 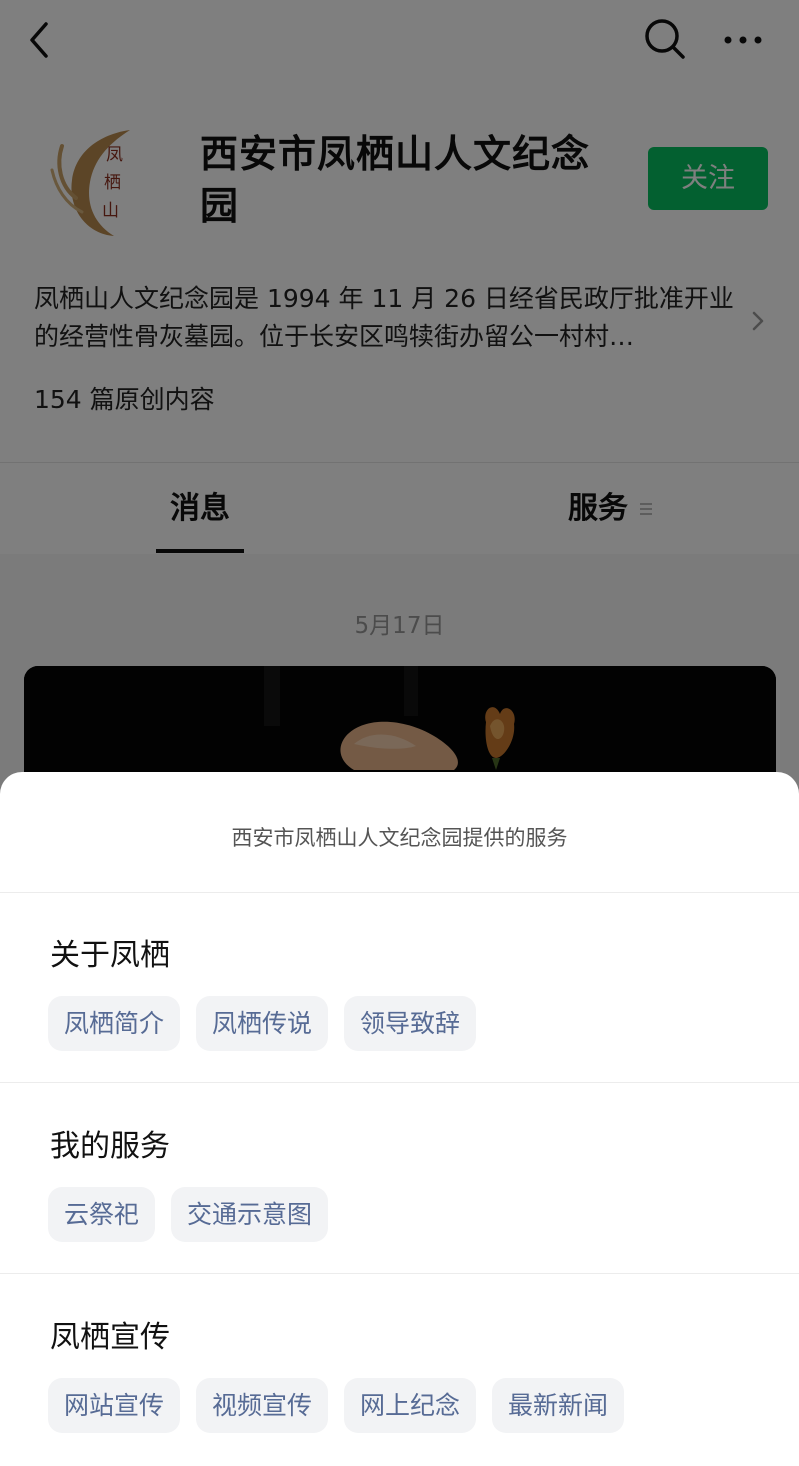 What do you see at coordinates (110, 955) in the screenshot?
I see `group-title: 关于凤栖` at bounding box center [110, 955].